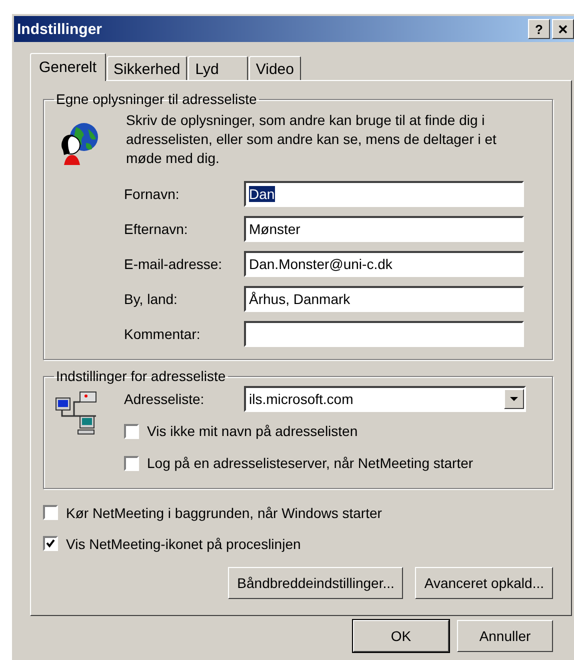  What do you see at coordinates (252, 431) in the screenshot?
I see `checkbox-label: Vis ikke mit navn på adresselisten` at bounding box center [252, 431].